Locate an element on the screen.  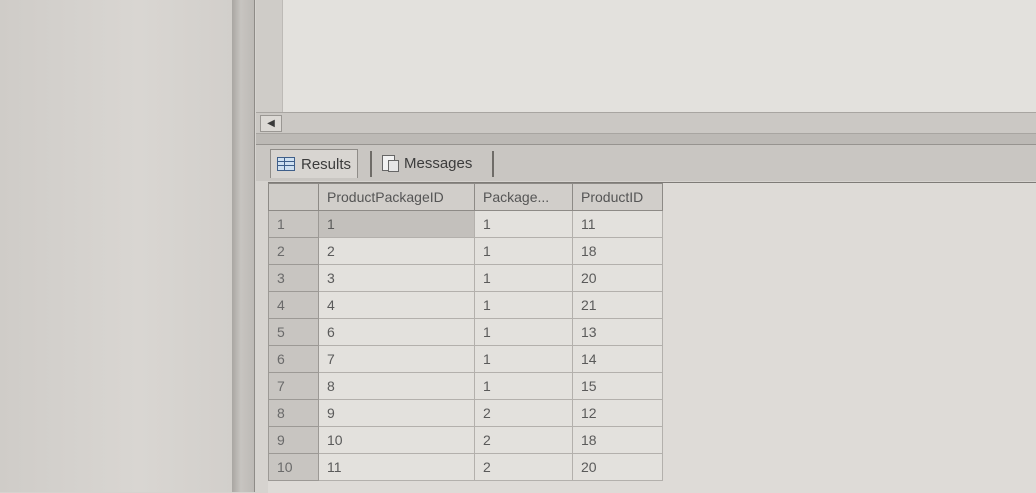
row-number: 5 is located at coordinates (293, 332).